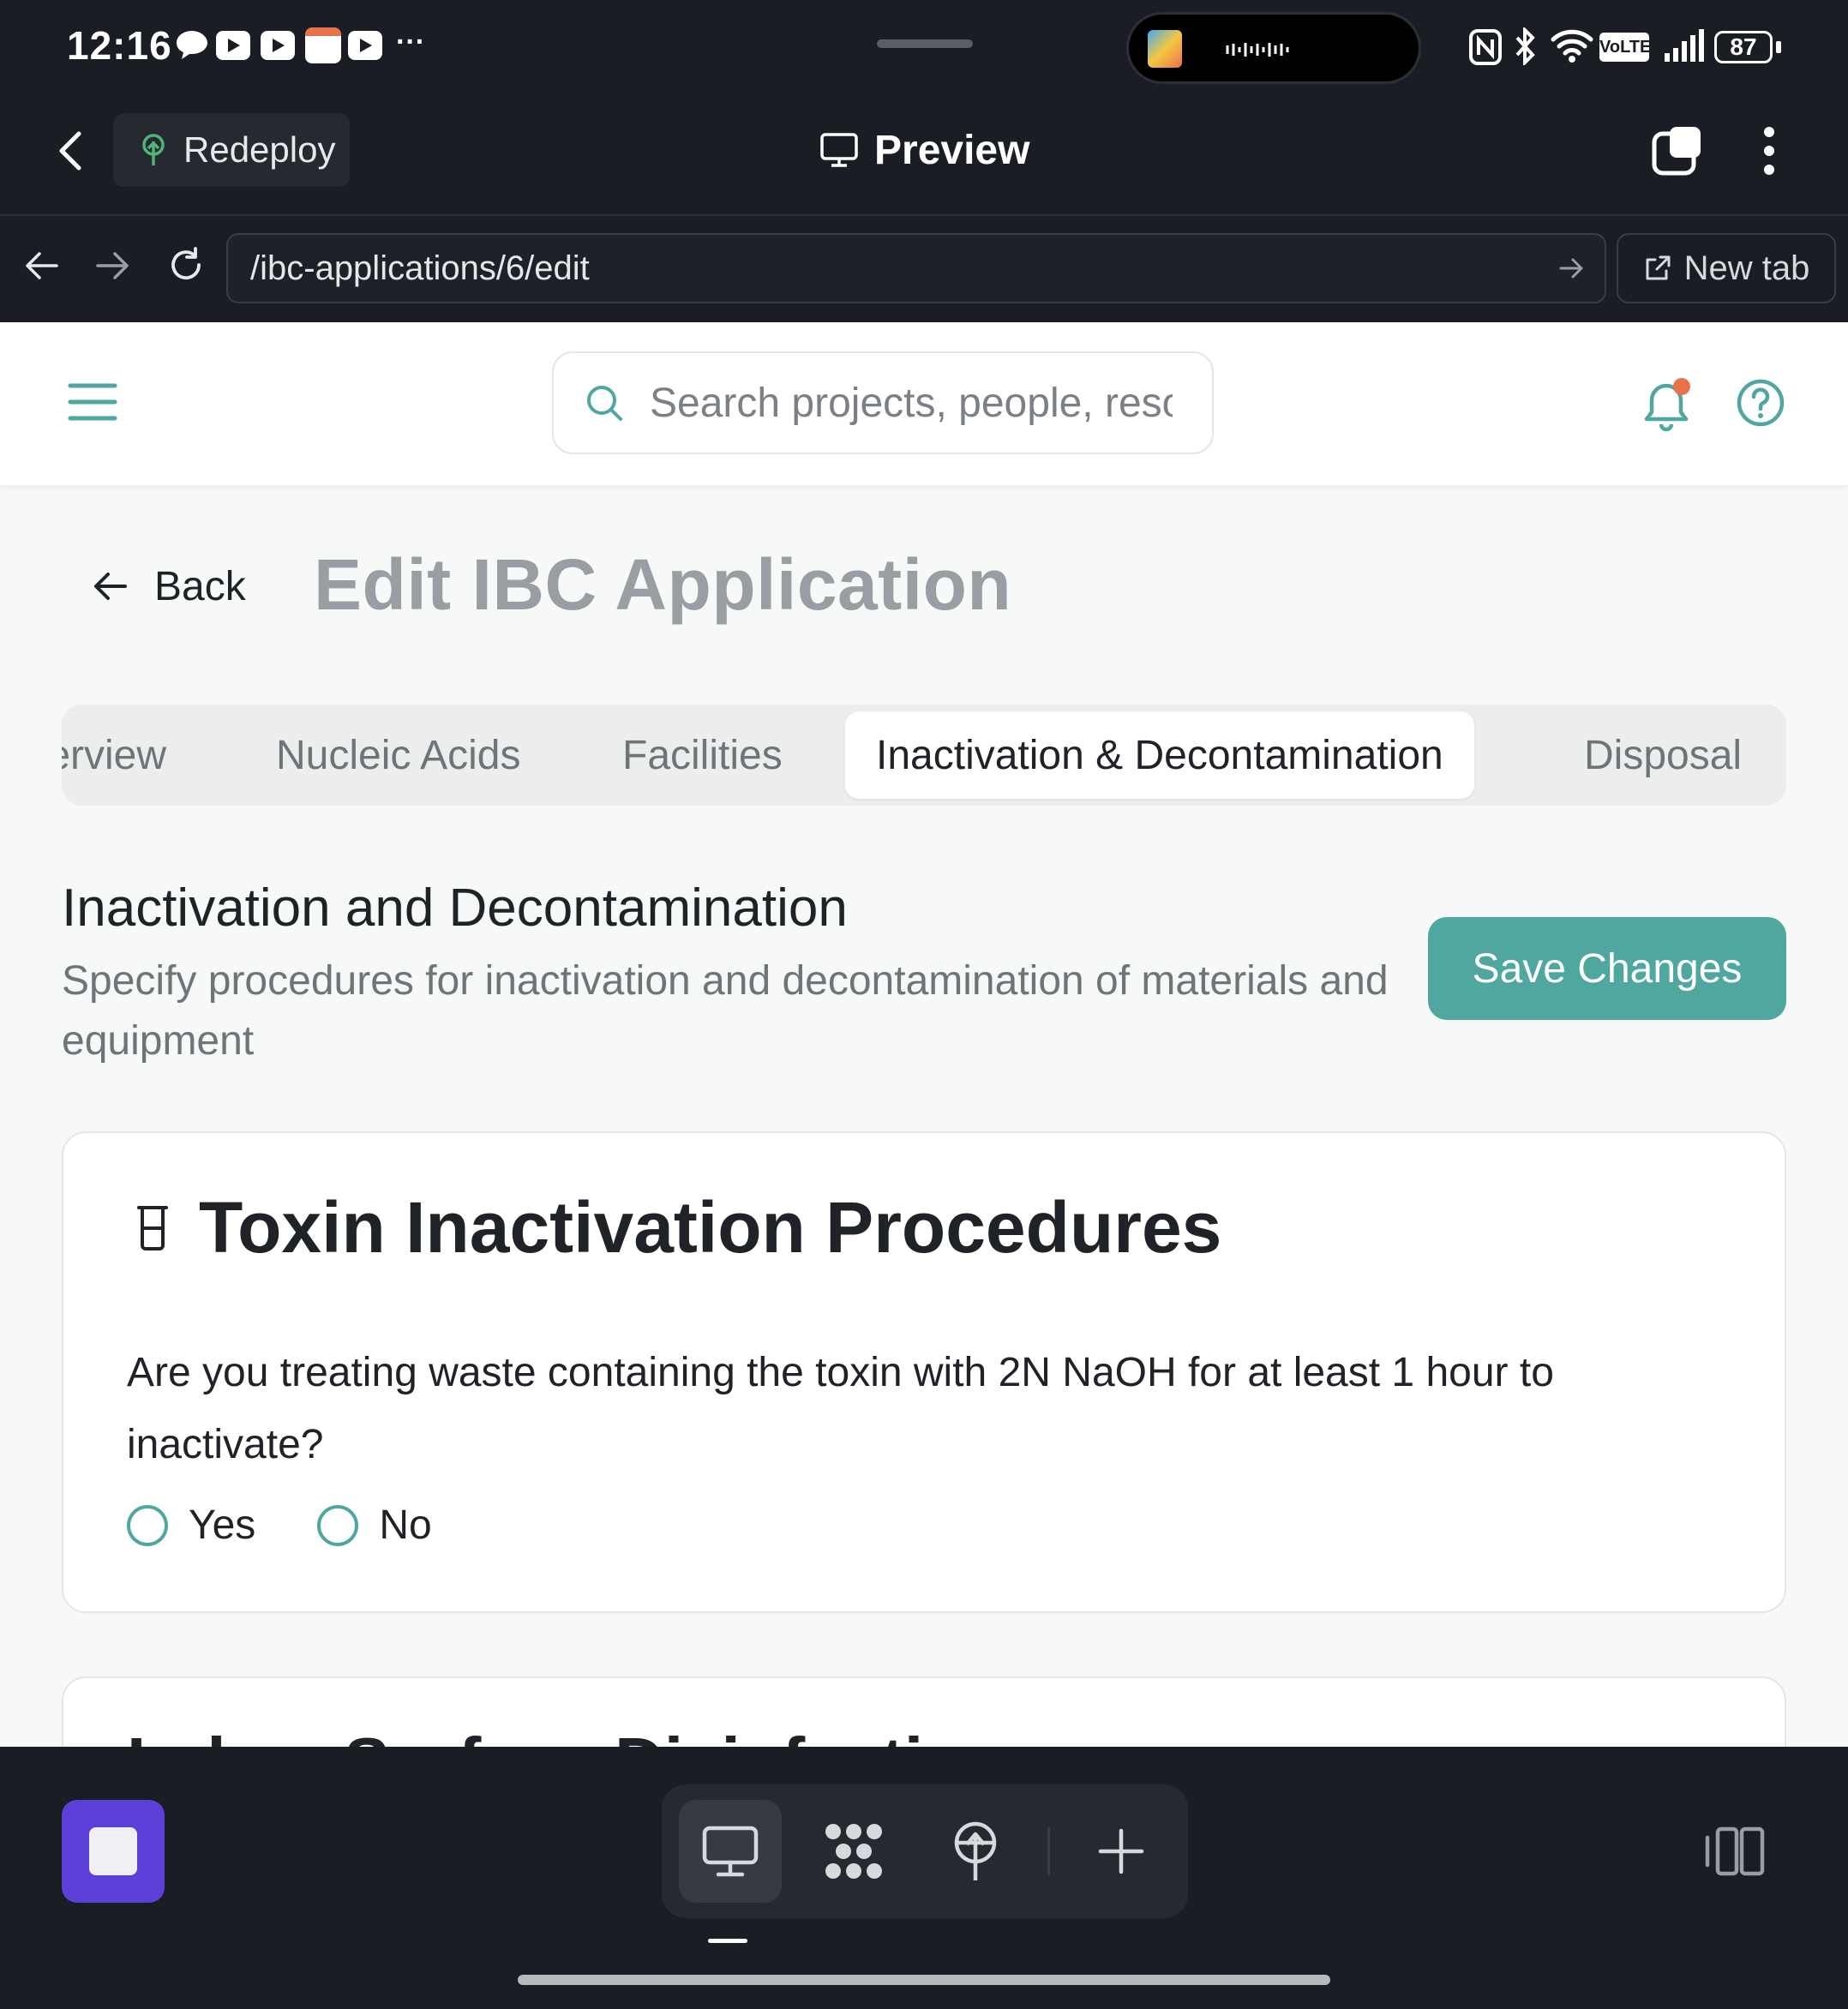 Image resolution: width=1848 pixels, height=2009 pixels. What do you see at coordinates (113, 266) in the screenshot?
I see `nav-forward-icon` at bounding box center [113, 266].